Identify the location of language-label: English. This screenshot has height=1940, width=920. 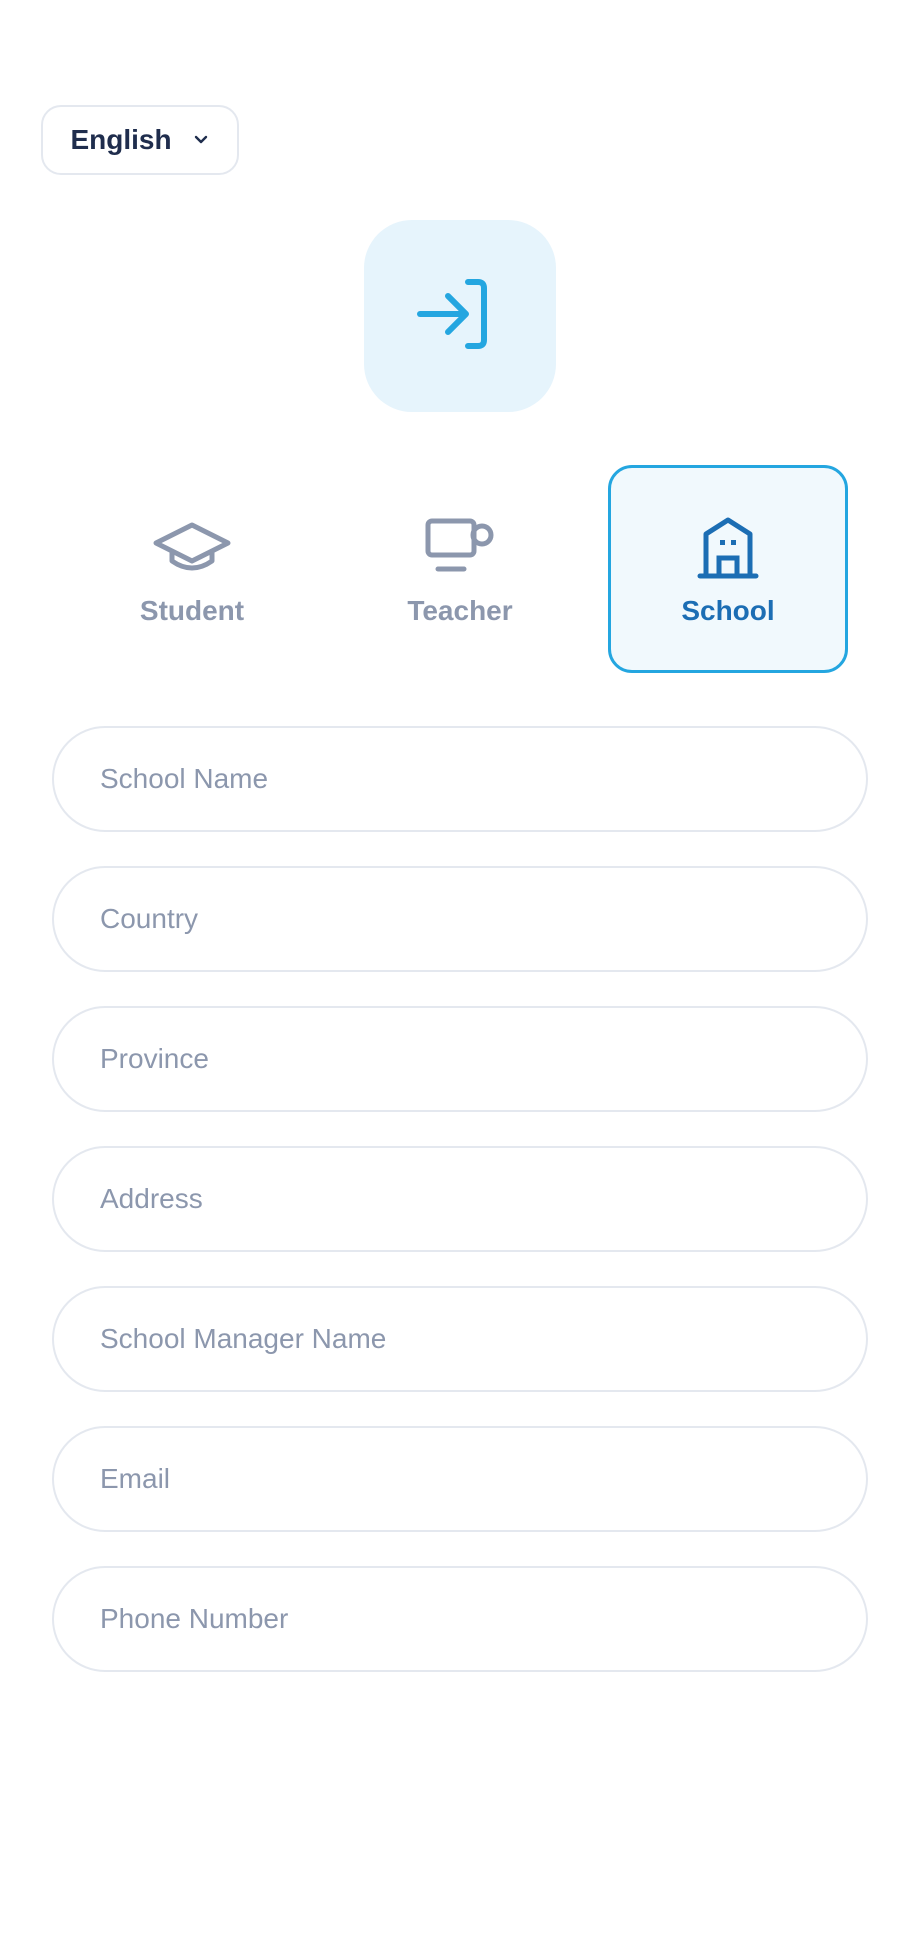
(121, 139).